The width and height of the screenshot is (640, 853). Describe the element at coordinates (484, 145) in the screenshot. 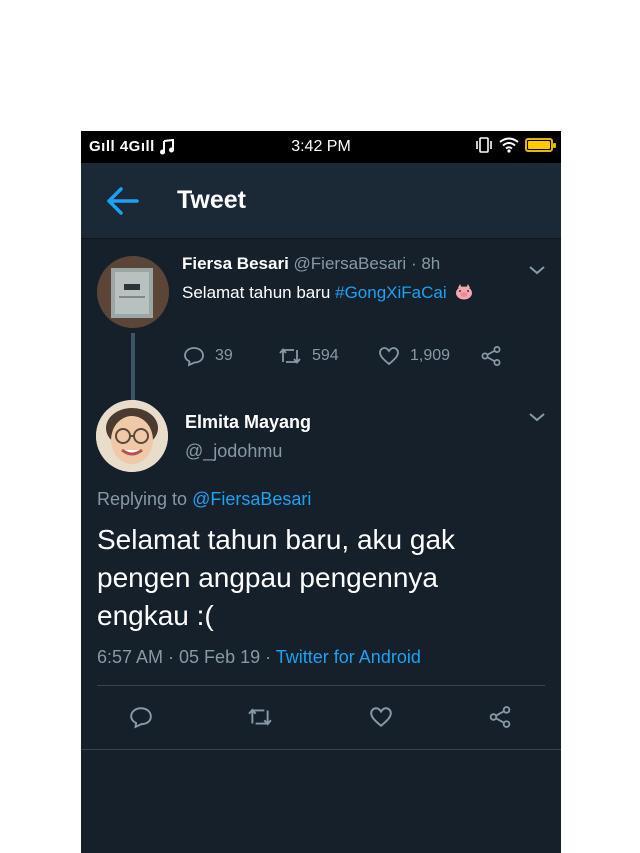

I see `vibrate-icon` at that location.